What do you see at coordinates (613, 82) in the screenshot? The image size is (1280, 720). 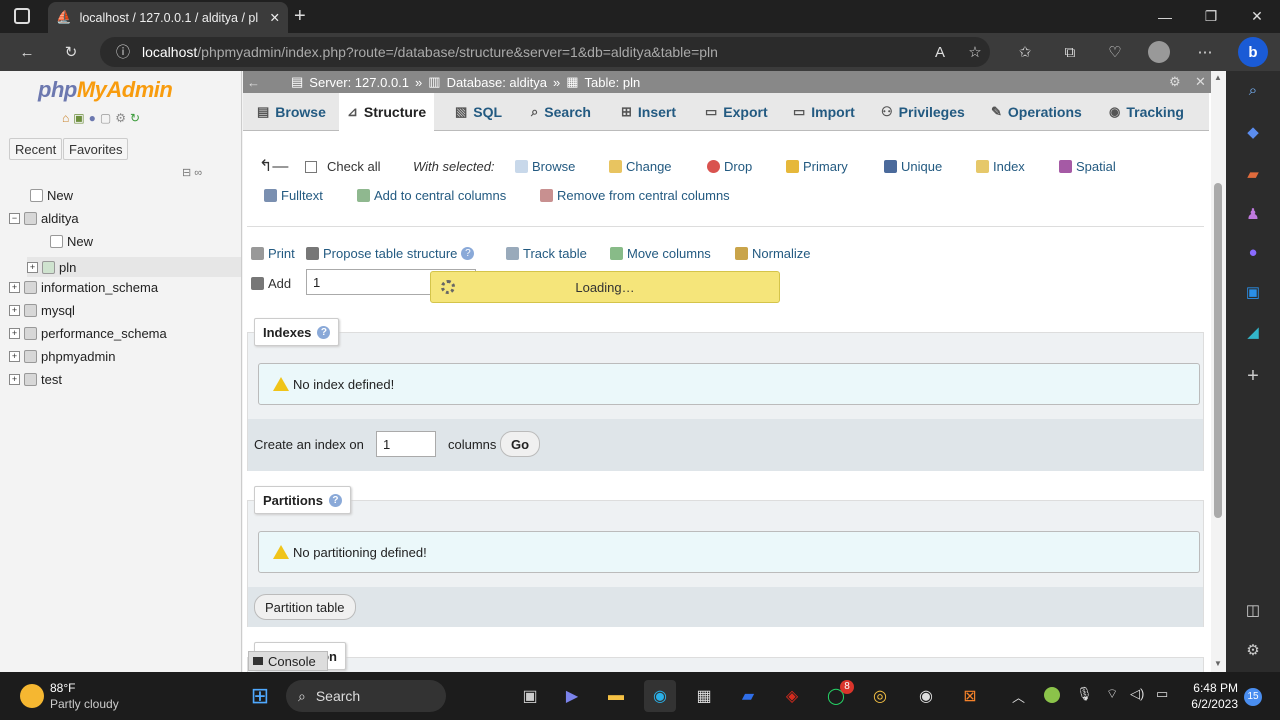 I see `breadcrumb-table: Table: pln` at bounding box center [613, 82].